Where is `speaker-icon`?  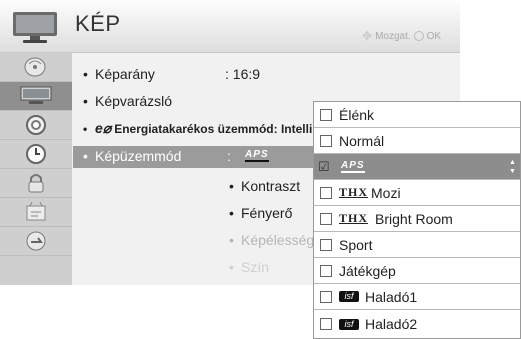
speaker-icon is located at coordinates (36, 125).